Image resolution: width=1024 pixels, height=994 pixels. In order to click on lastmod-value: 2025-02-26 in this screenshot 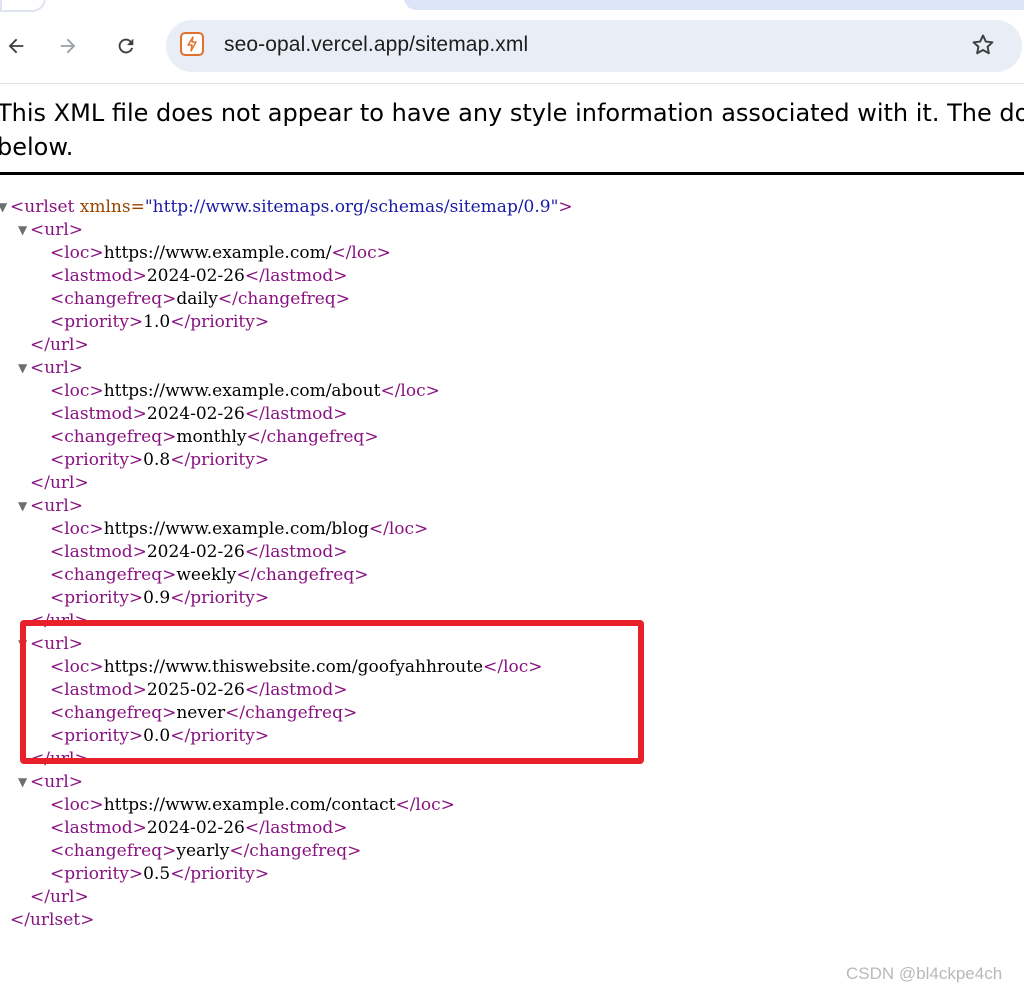, I will do `click(195, 690)`.